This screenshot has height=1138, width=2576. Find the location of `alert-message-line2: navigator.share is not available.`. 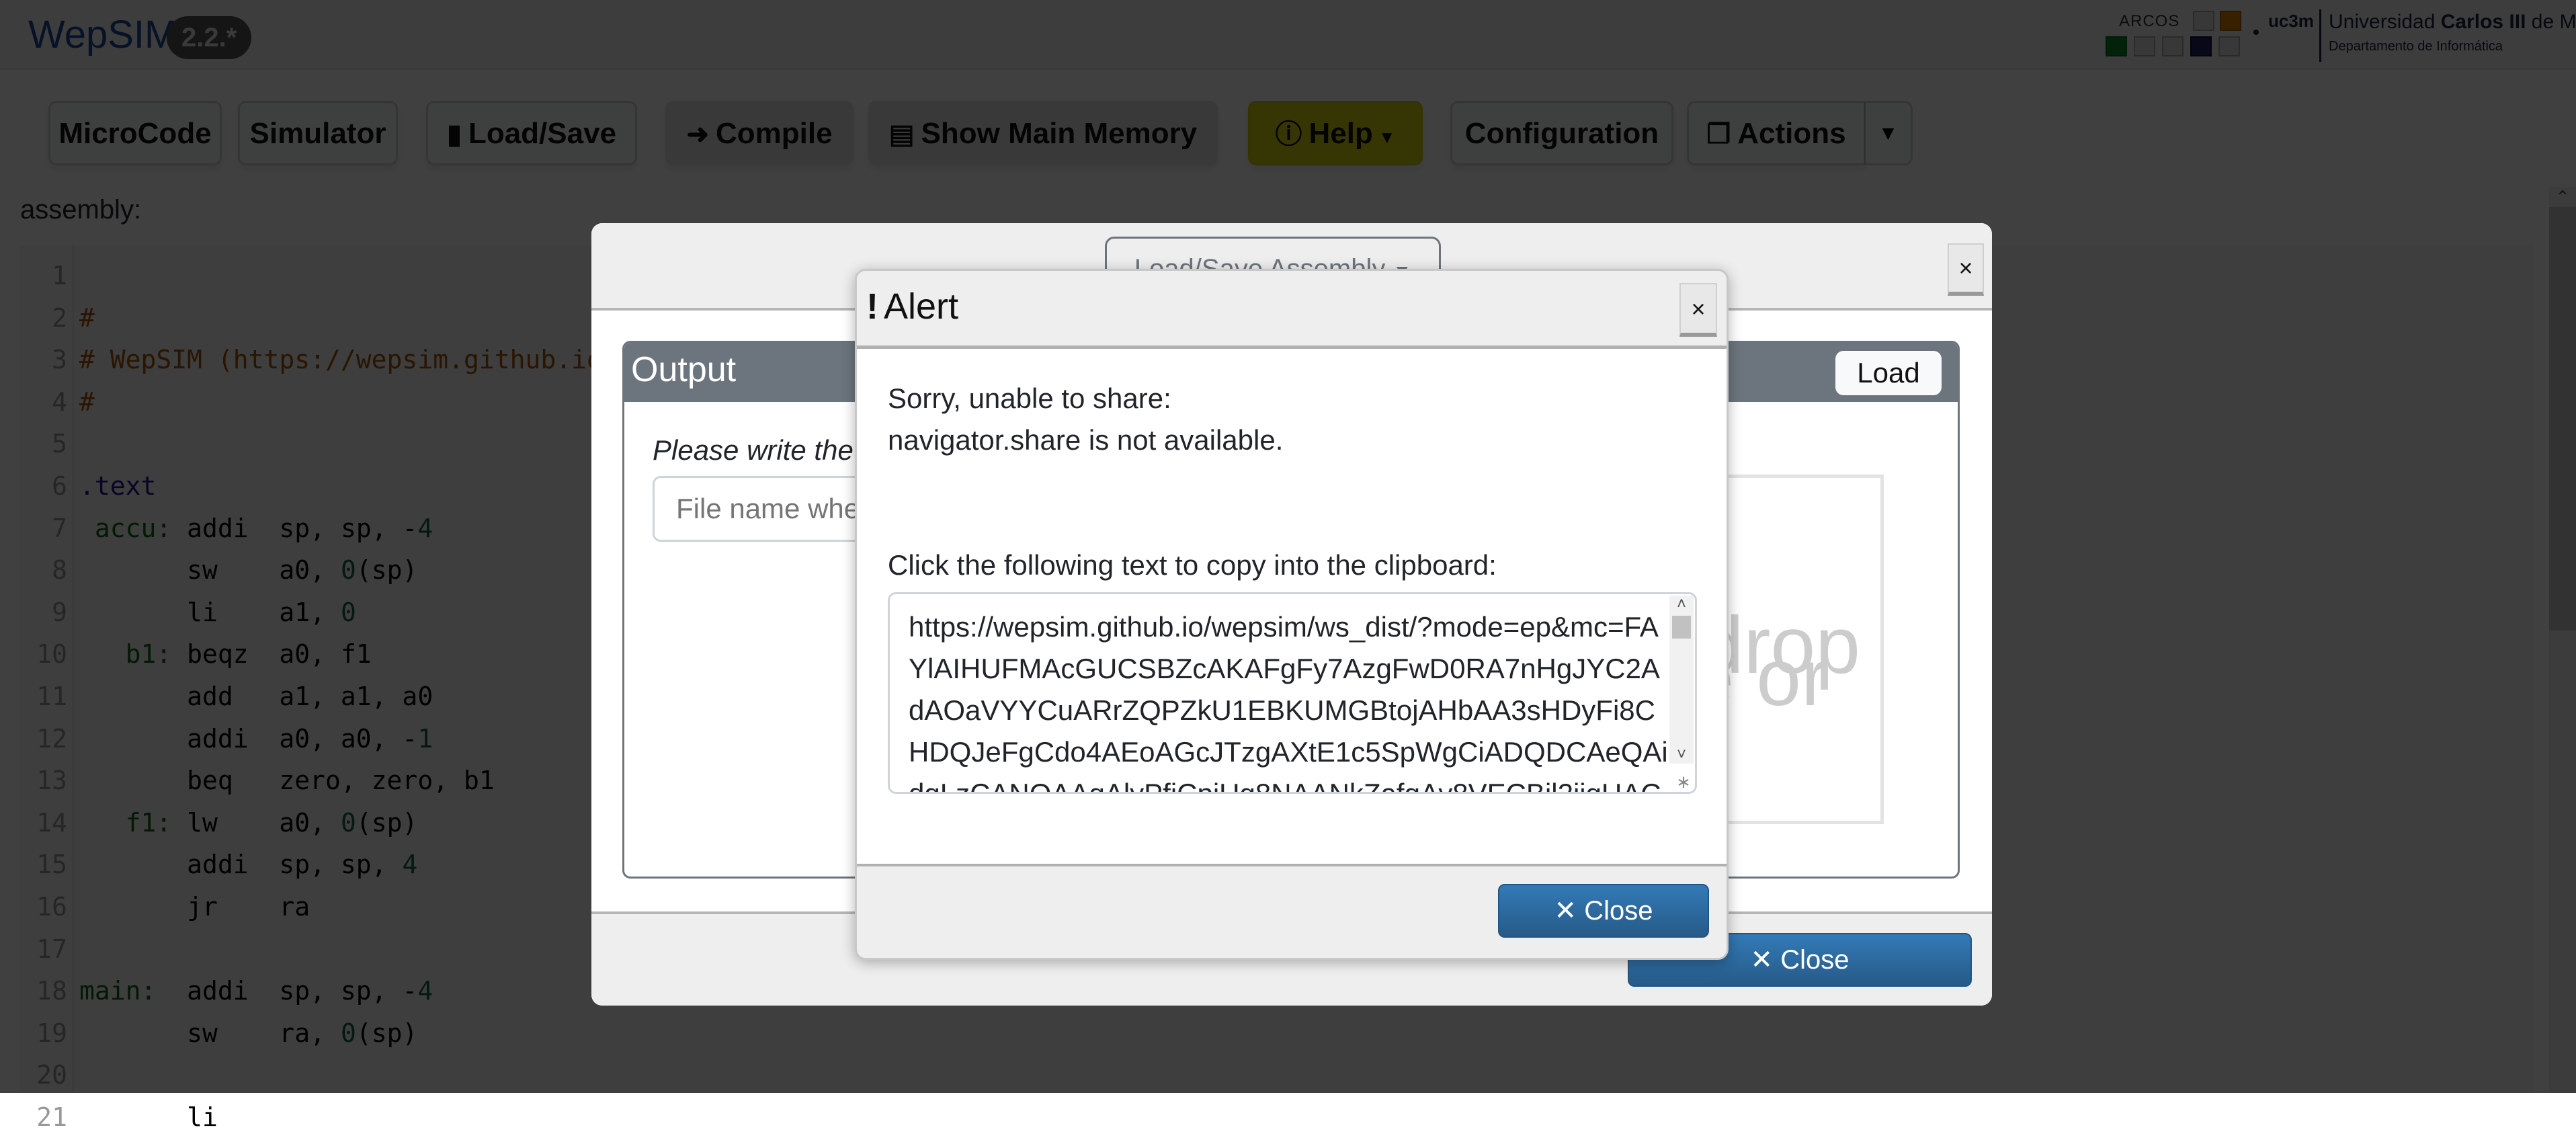

alert-message-line2: navigator.share is not available. is located at coordinates (1086, 440).